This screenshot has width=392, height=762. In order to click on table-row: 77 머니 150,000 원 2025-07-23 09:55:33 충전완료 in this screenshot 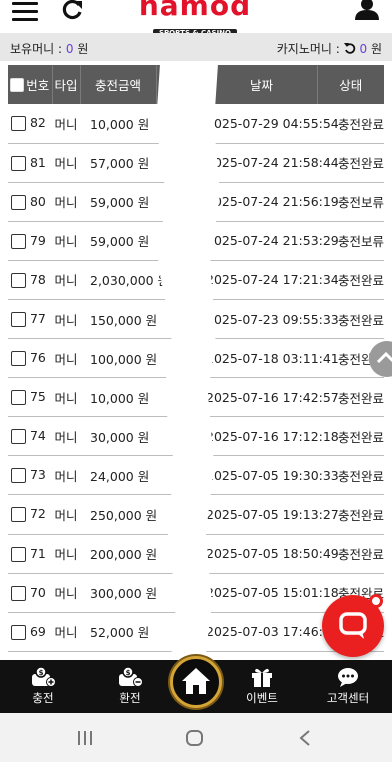, I will do `click(196, 319)`.